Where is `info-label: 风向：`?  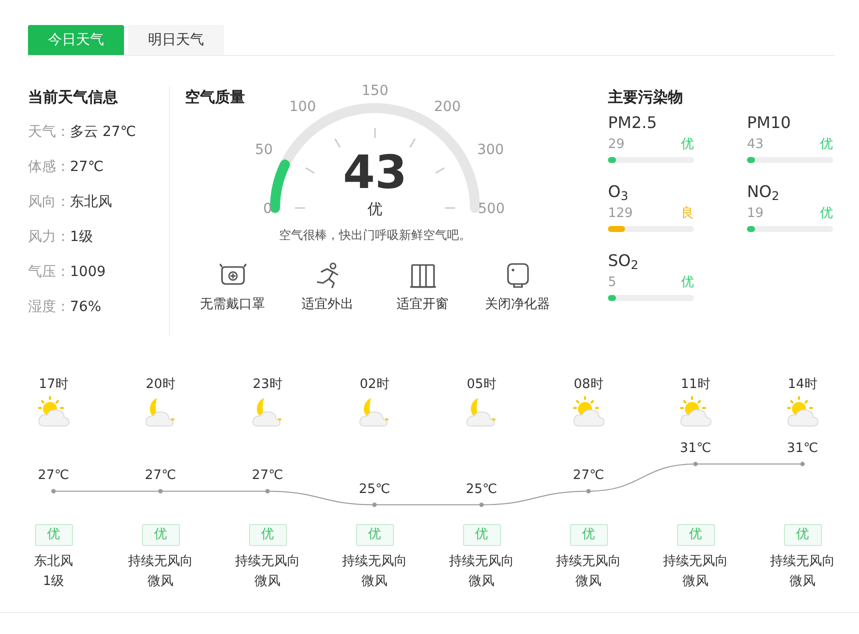
info-label: 风向： is located at coordinates (49, 202).